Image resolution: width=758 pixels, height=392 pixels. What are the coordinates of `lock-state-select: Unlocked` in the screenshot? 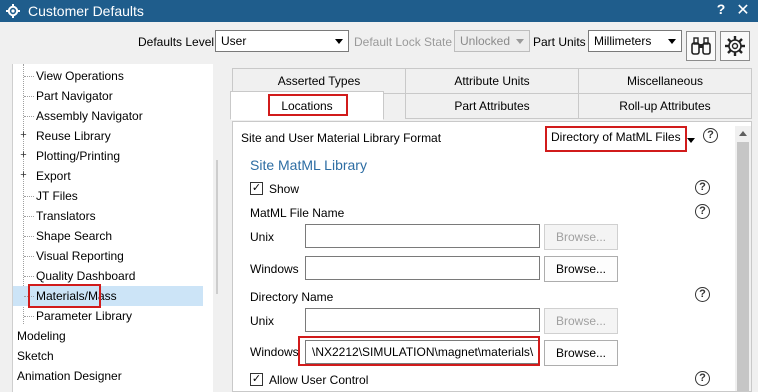 It's located at (492, 41).